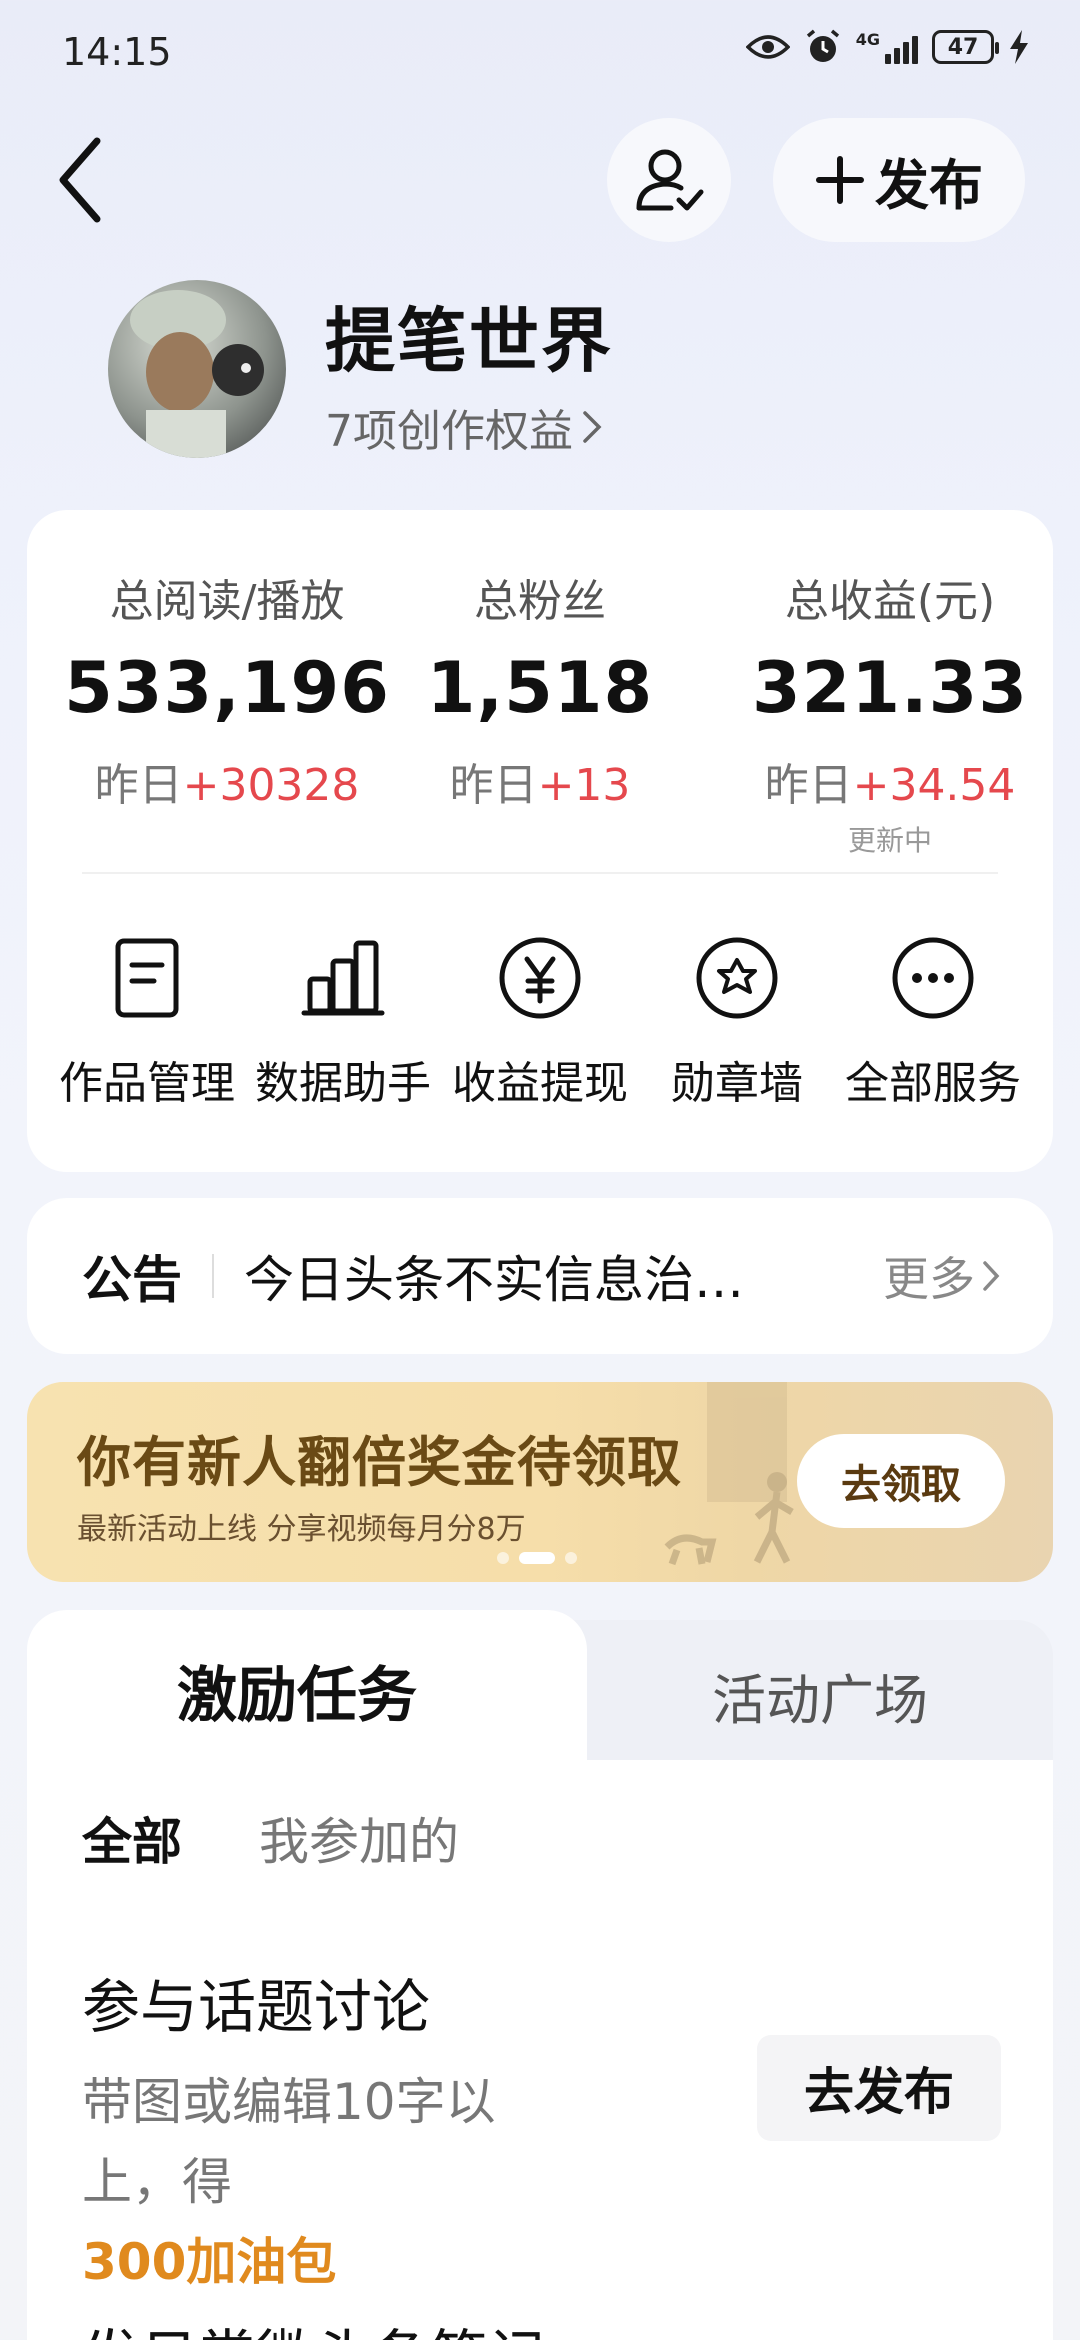  I want to click on banner-subtitle: 最新活动上线 分享视频每月分8万, so click(301, 1529).